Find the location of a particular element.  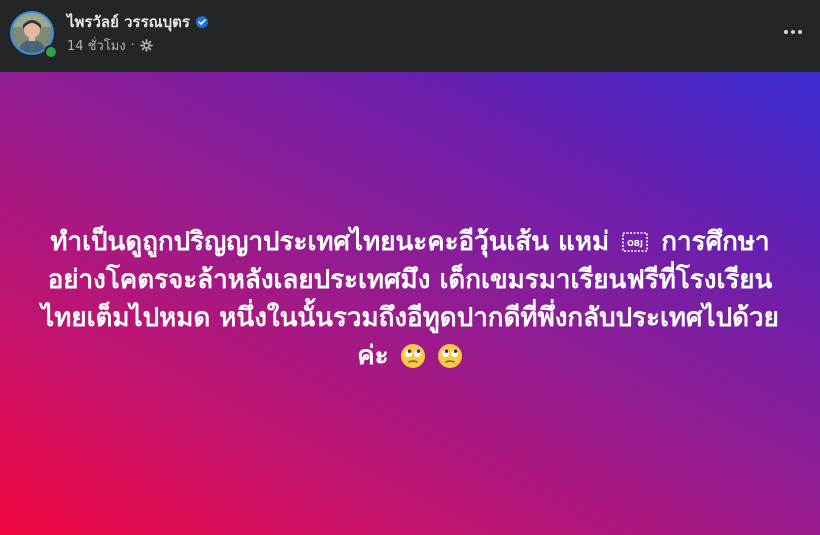

obj-glyph-label: OBJ is located at coordinates (635, 243).